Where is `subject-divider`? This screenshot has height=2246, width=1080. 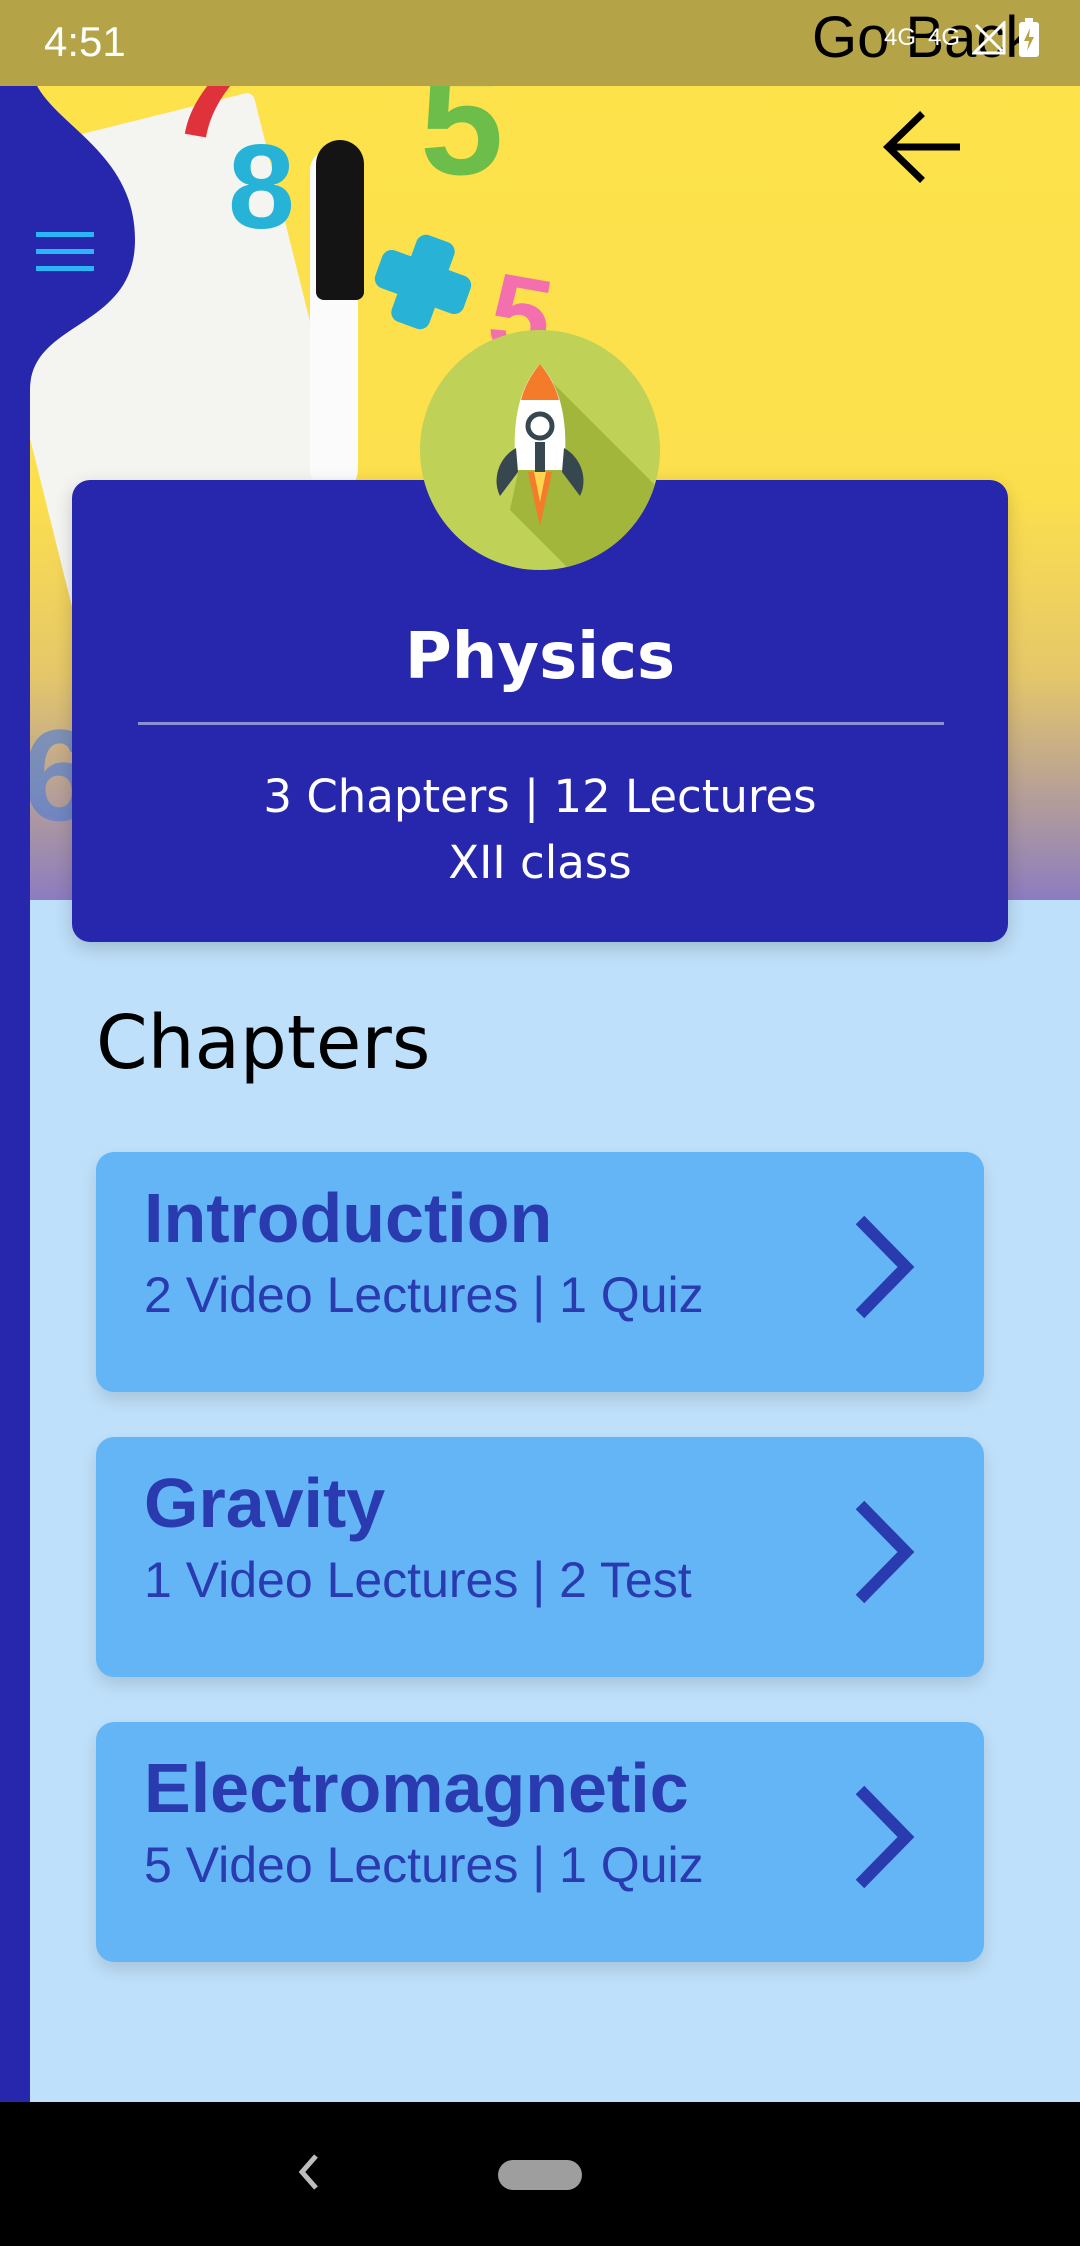 subject-divider is located at coordinates (541, 723).